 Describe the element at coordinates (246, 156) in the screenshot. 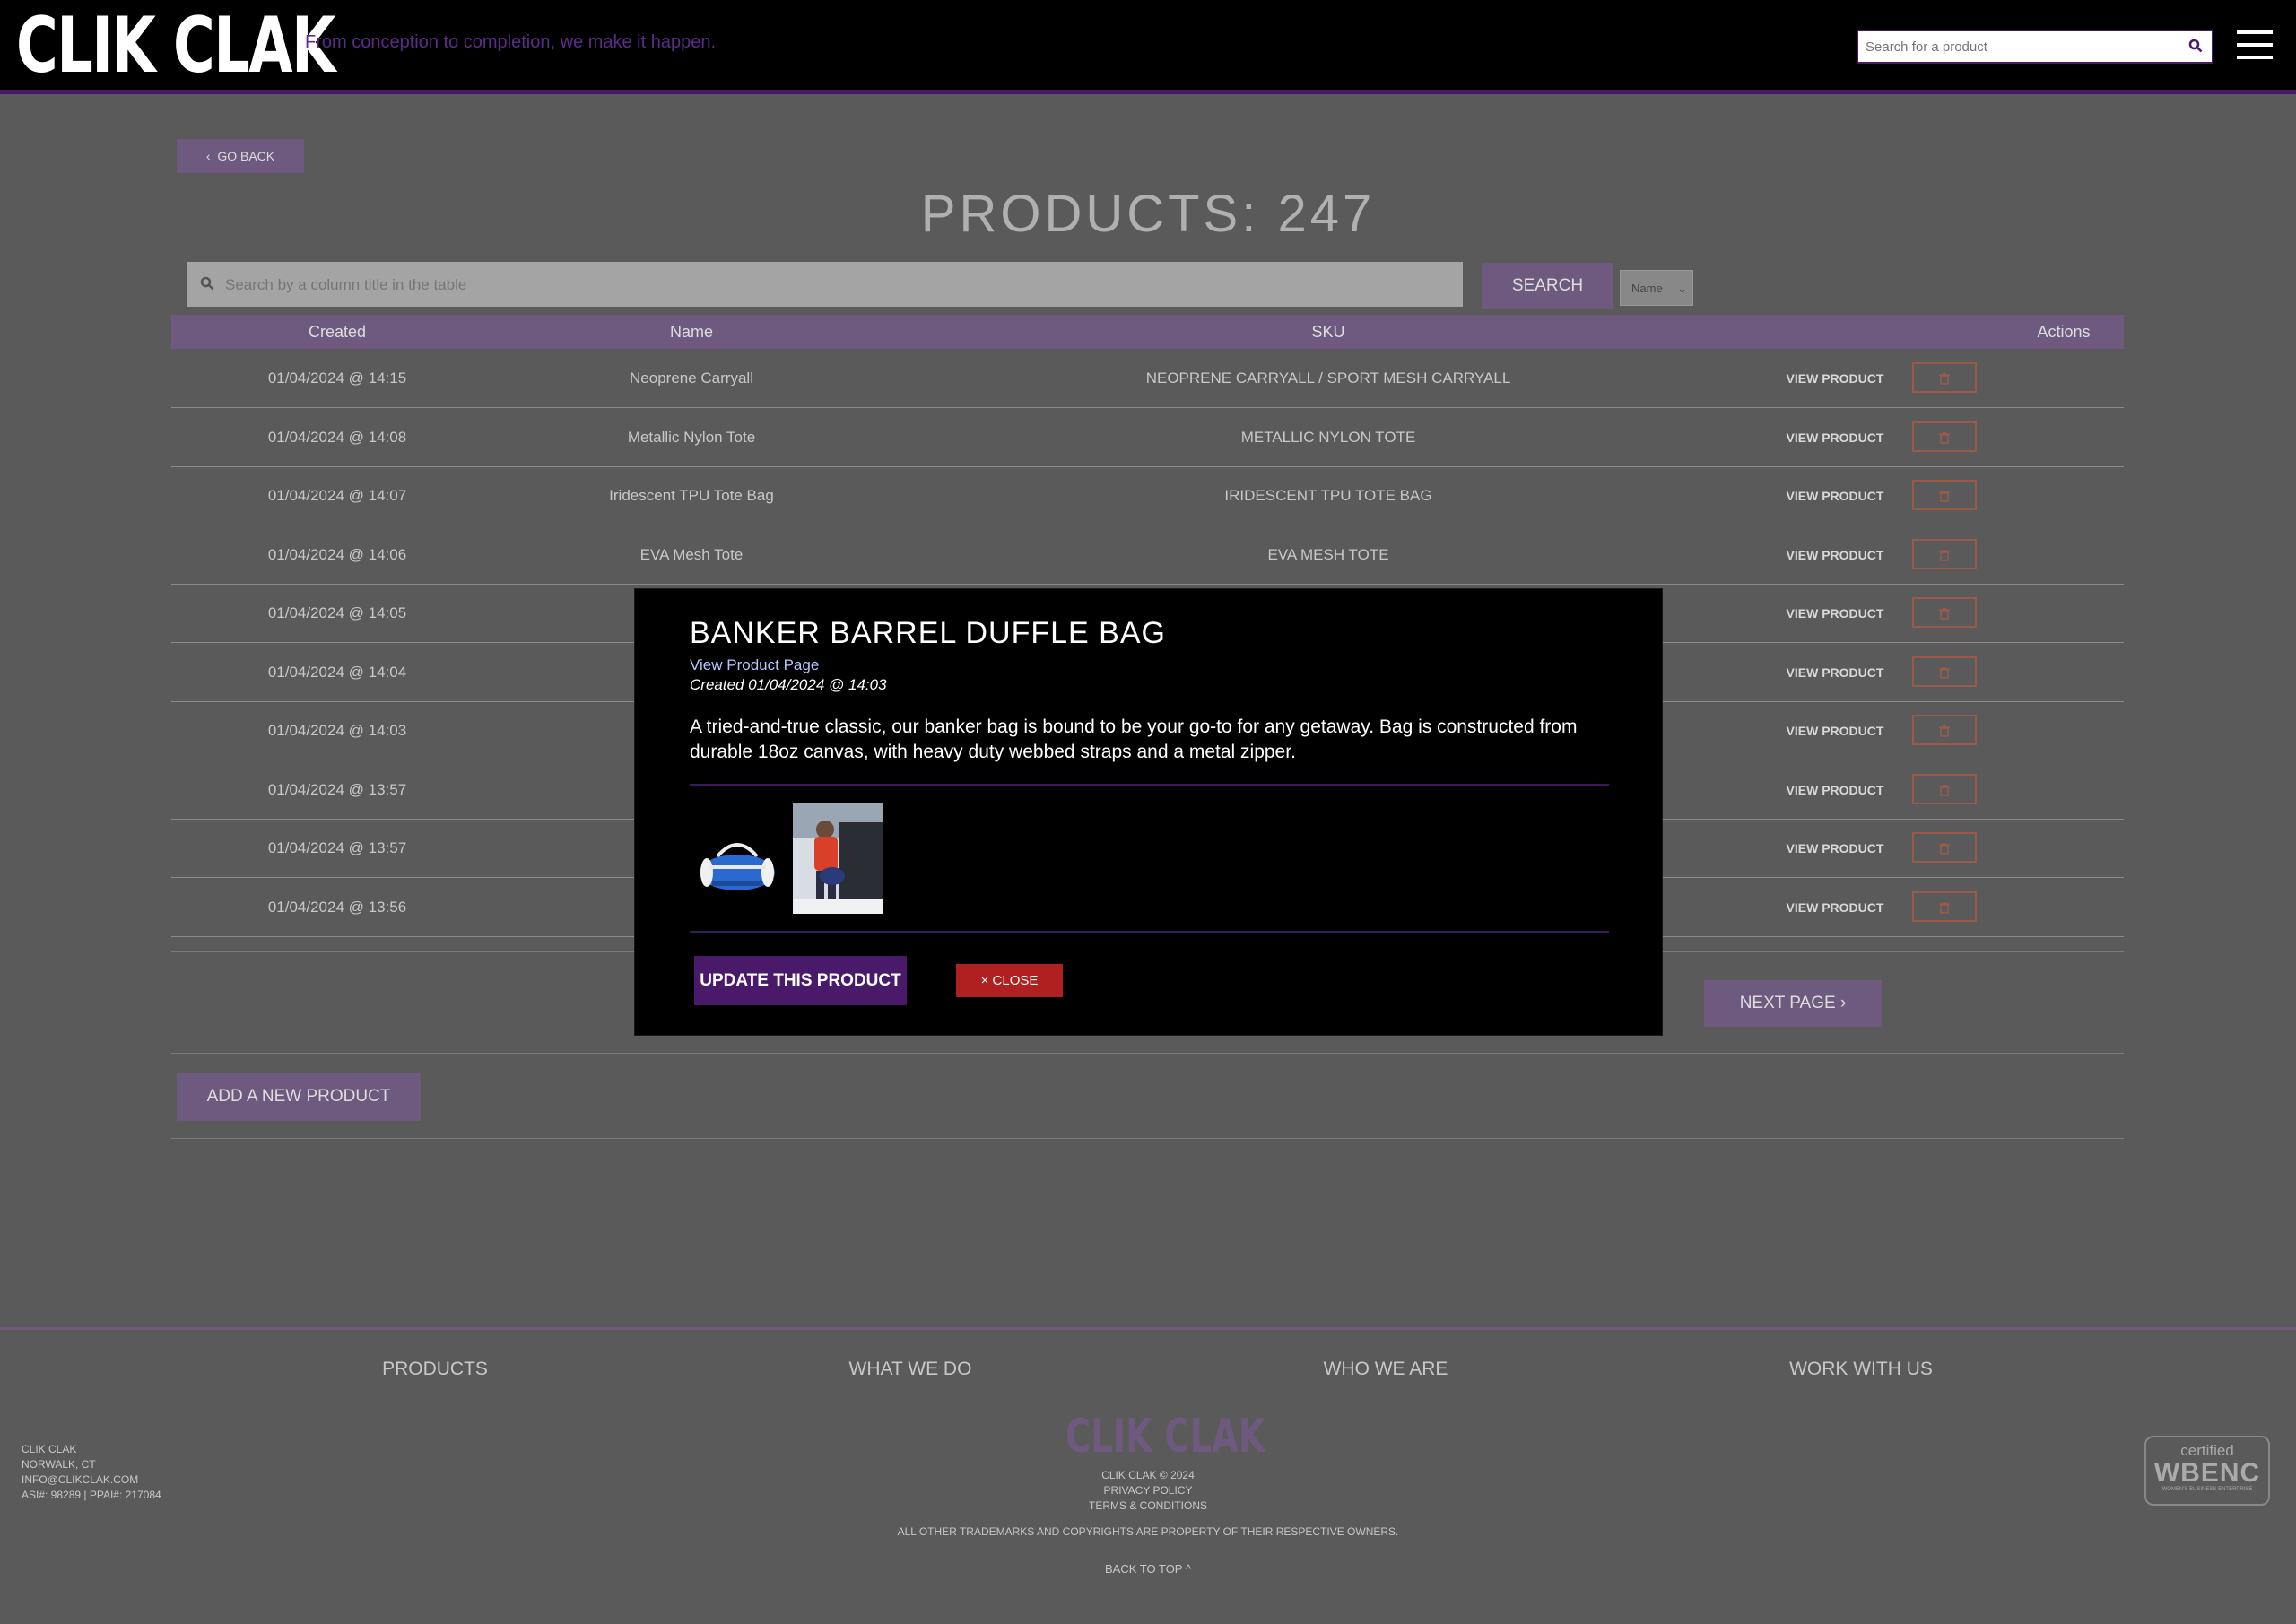

I see `go-back-label: GO BACK` at that location.